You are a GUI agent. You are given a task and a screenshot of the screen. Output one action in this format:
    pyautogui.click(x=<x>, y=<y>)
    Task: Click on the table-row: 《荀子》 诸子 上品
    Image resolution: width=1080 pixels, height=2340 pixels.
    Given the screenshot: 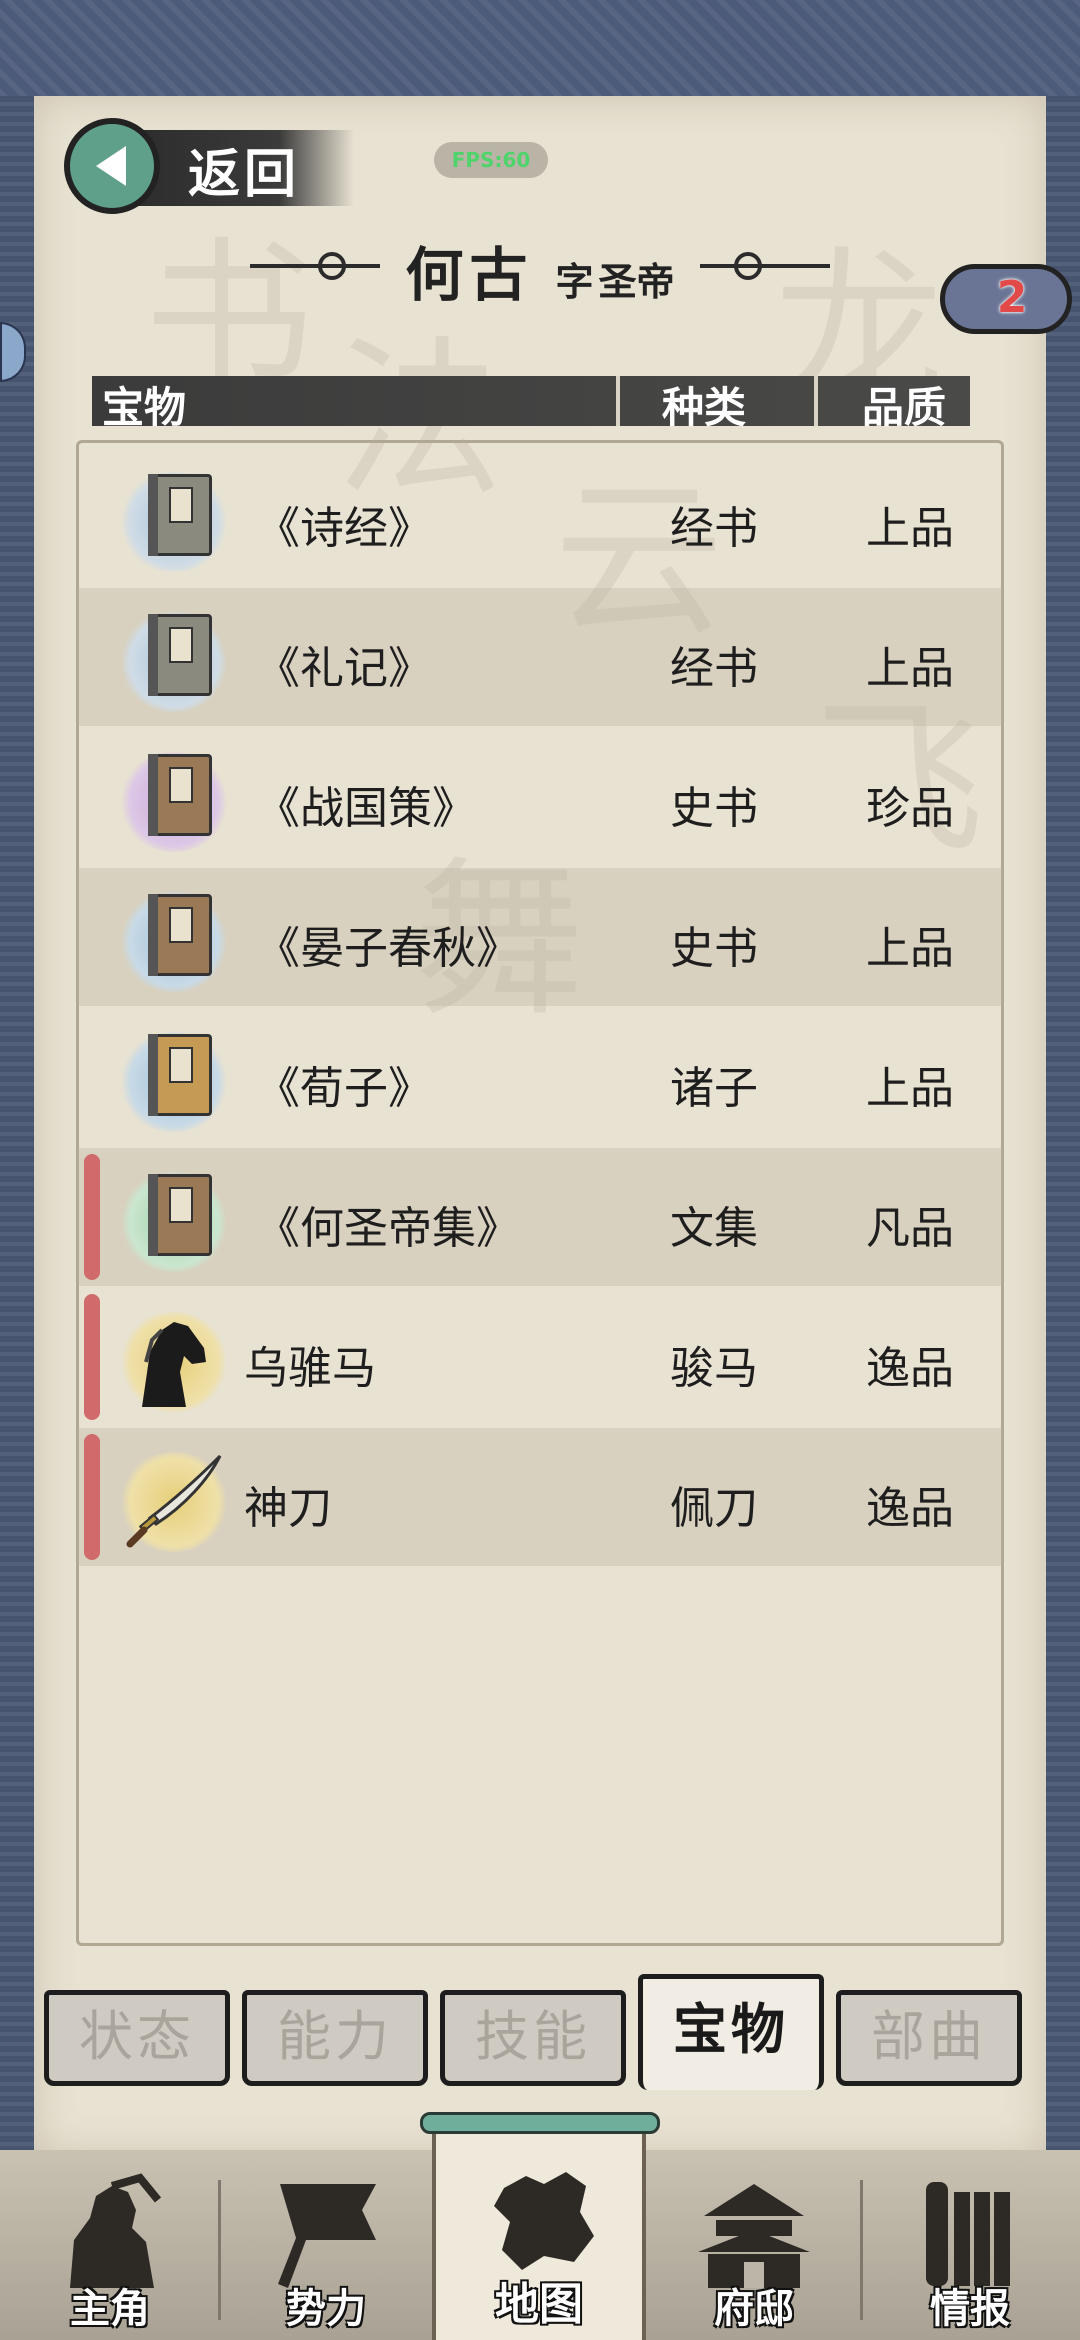 What is the action you would take?
    pyautogui.click(x=540, y=1077)
    